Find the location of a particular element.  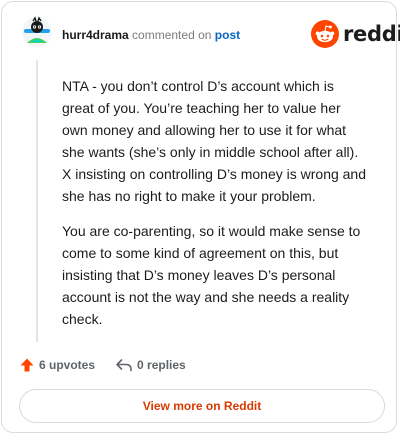

thread-line is located at coordinates (37, 201).